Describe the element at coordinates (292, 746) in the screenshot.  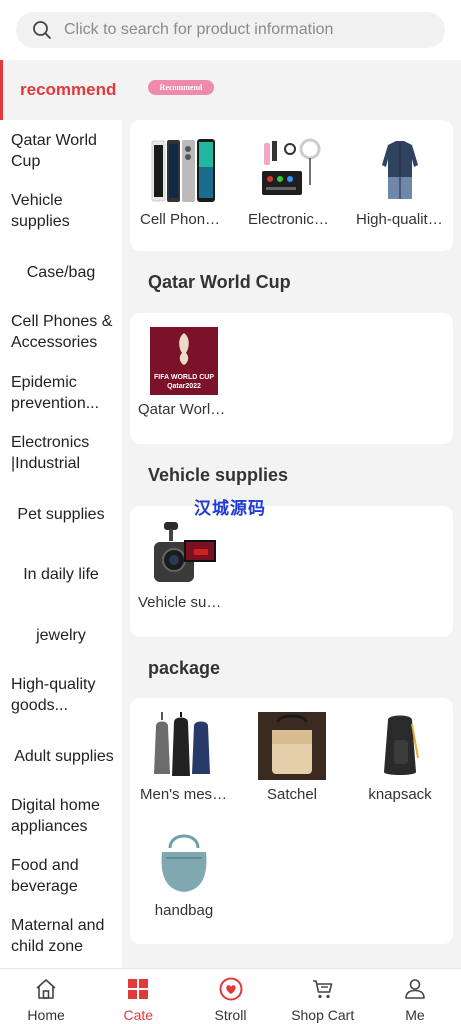
I see `satchel-thumb` at that location.